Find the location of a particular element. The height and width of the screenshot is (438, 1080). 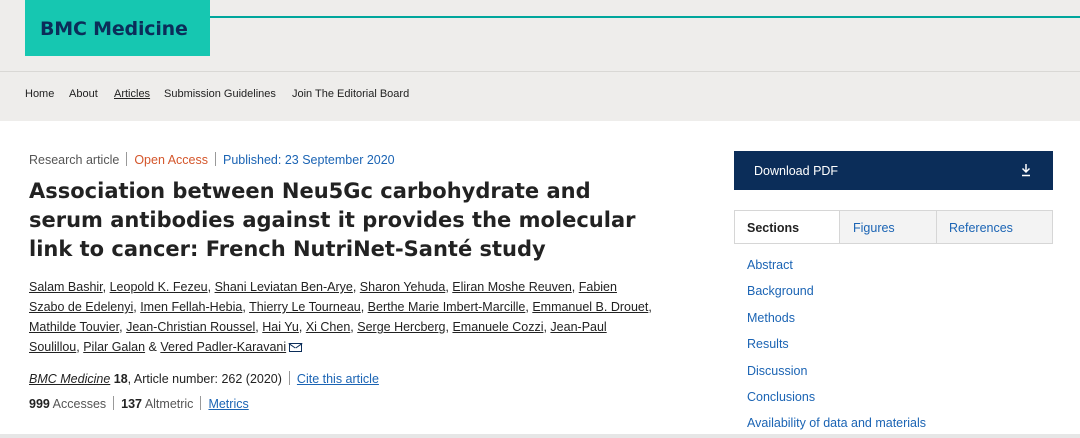

header-decor-line is located at coordinates (639, 17).